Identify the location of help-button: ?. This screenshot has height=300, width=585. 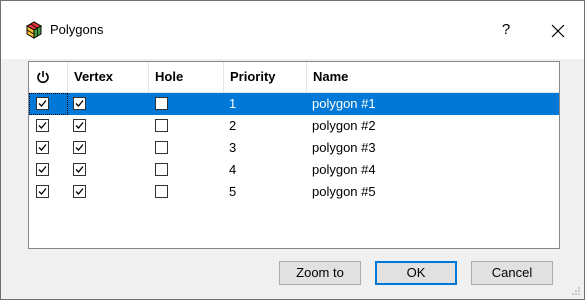
(506, 30).